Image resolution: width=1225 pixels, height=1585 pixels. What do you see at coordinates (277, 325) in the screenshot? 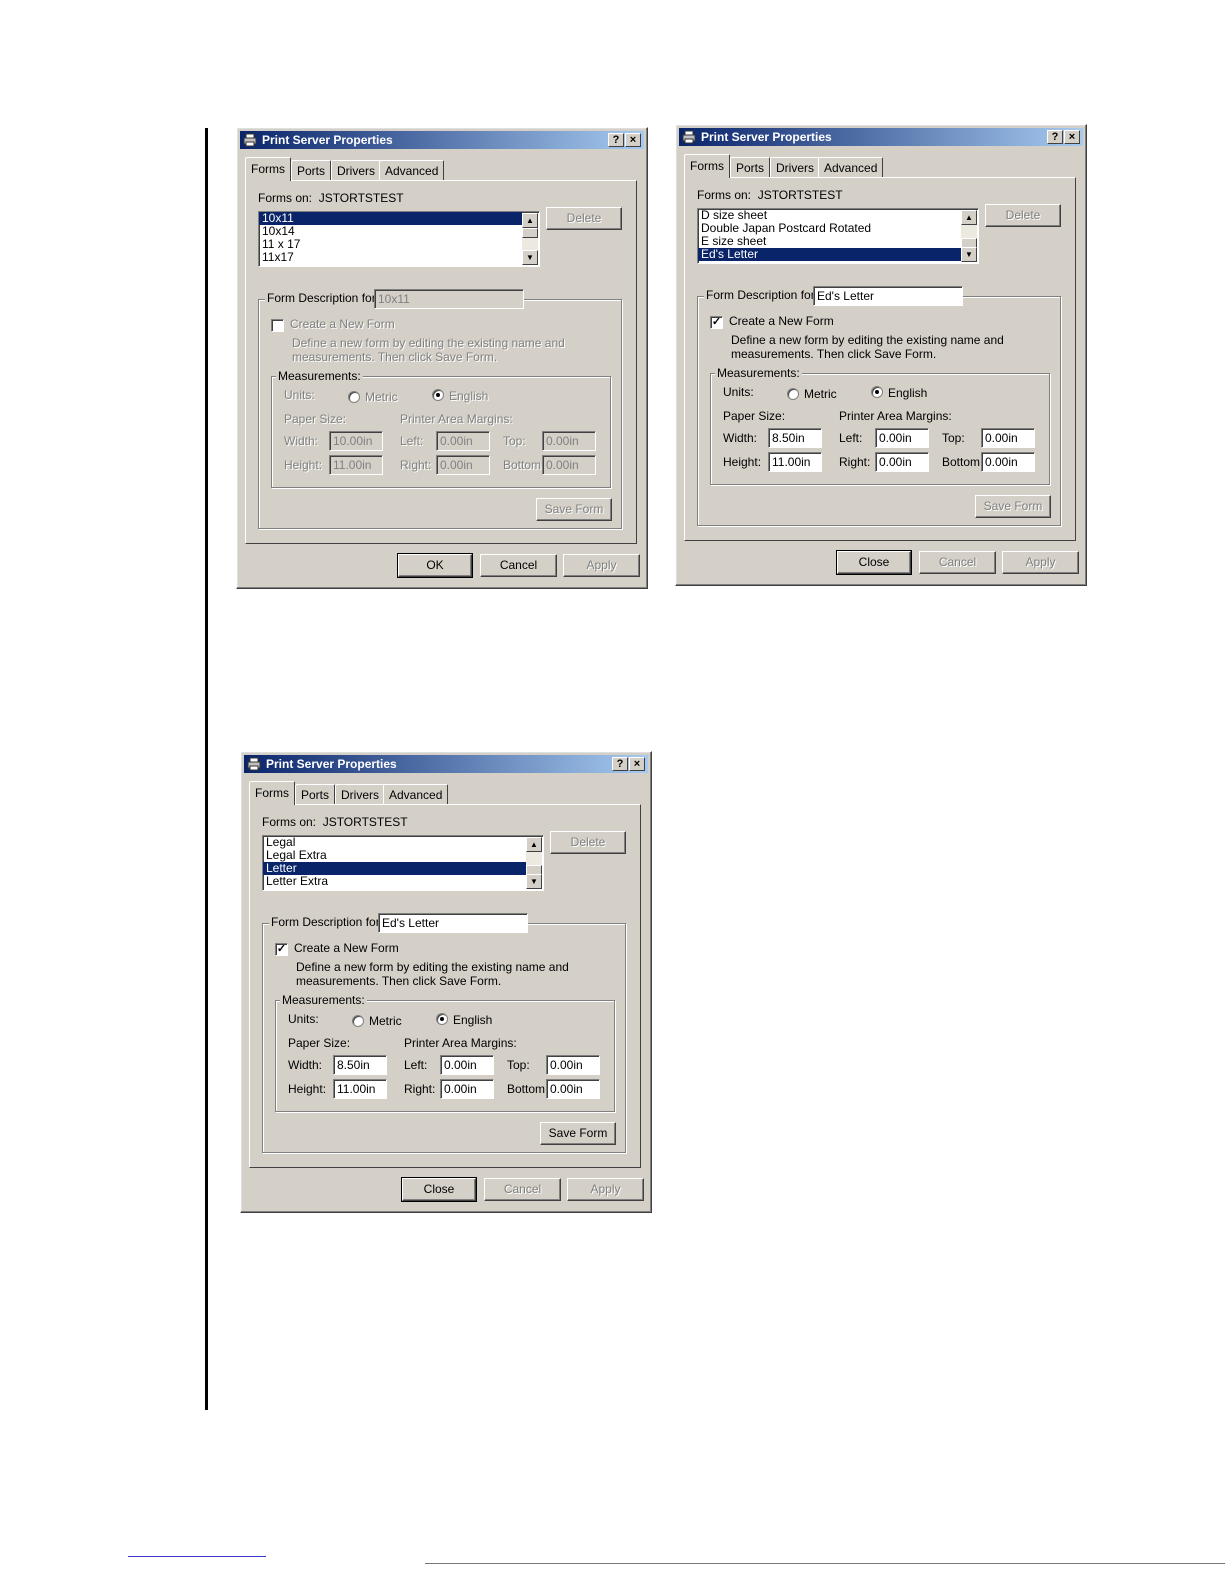
I see `create-new-form-checkbox` at bounding box center [277, 325].